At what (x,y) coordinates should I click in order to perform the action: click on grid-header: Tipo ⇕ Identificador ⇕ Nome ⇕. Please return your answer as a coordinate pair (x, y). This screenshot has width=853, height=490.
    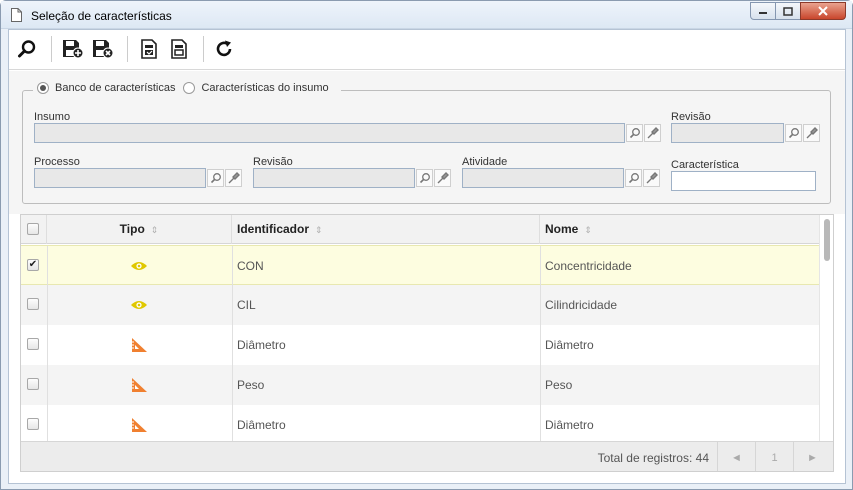
    Looking at the image, I should click on (420, 229).